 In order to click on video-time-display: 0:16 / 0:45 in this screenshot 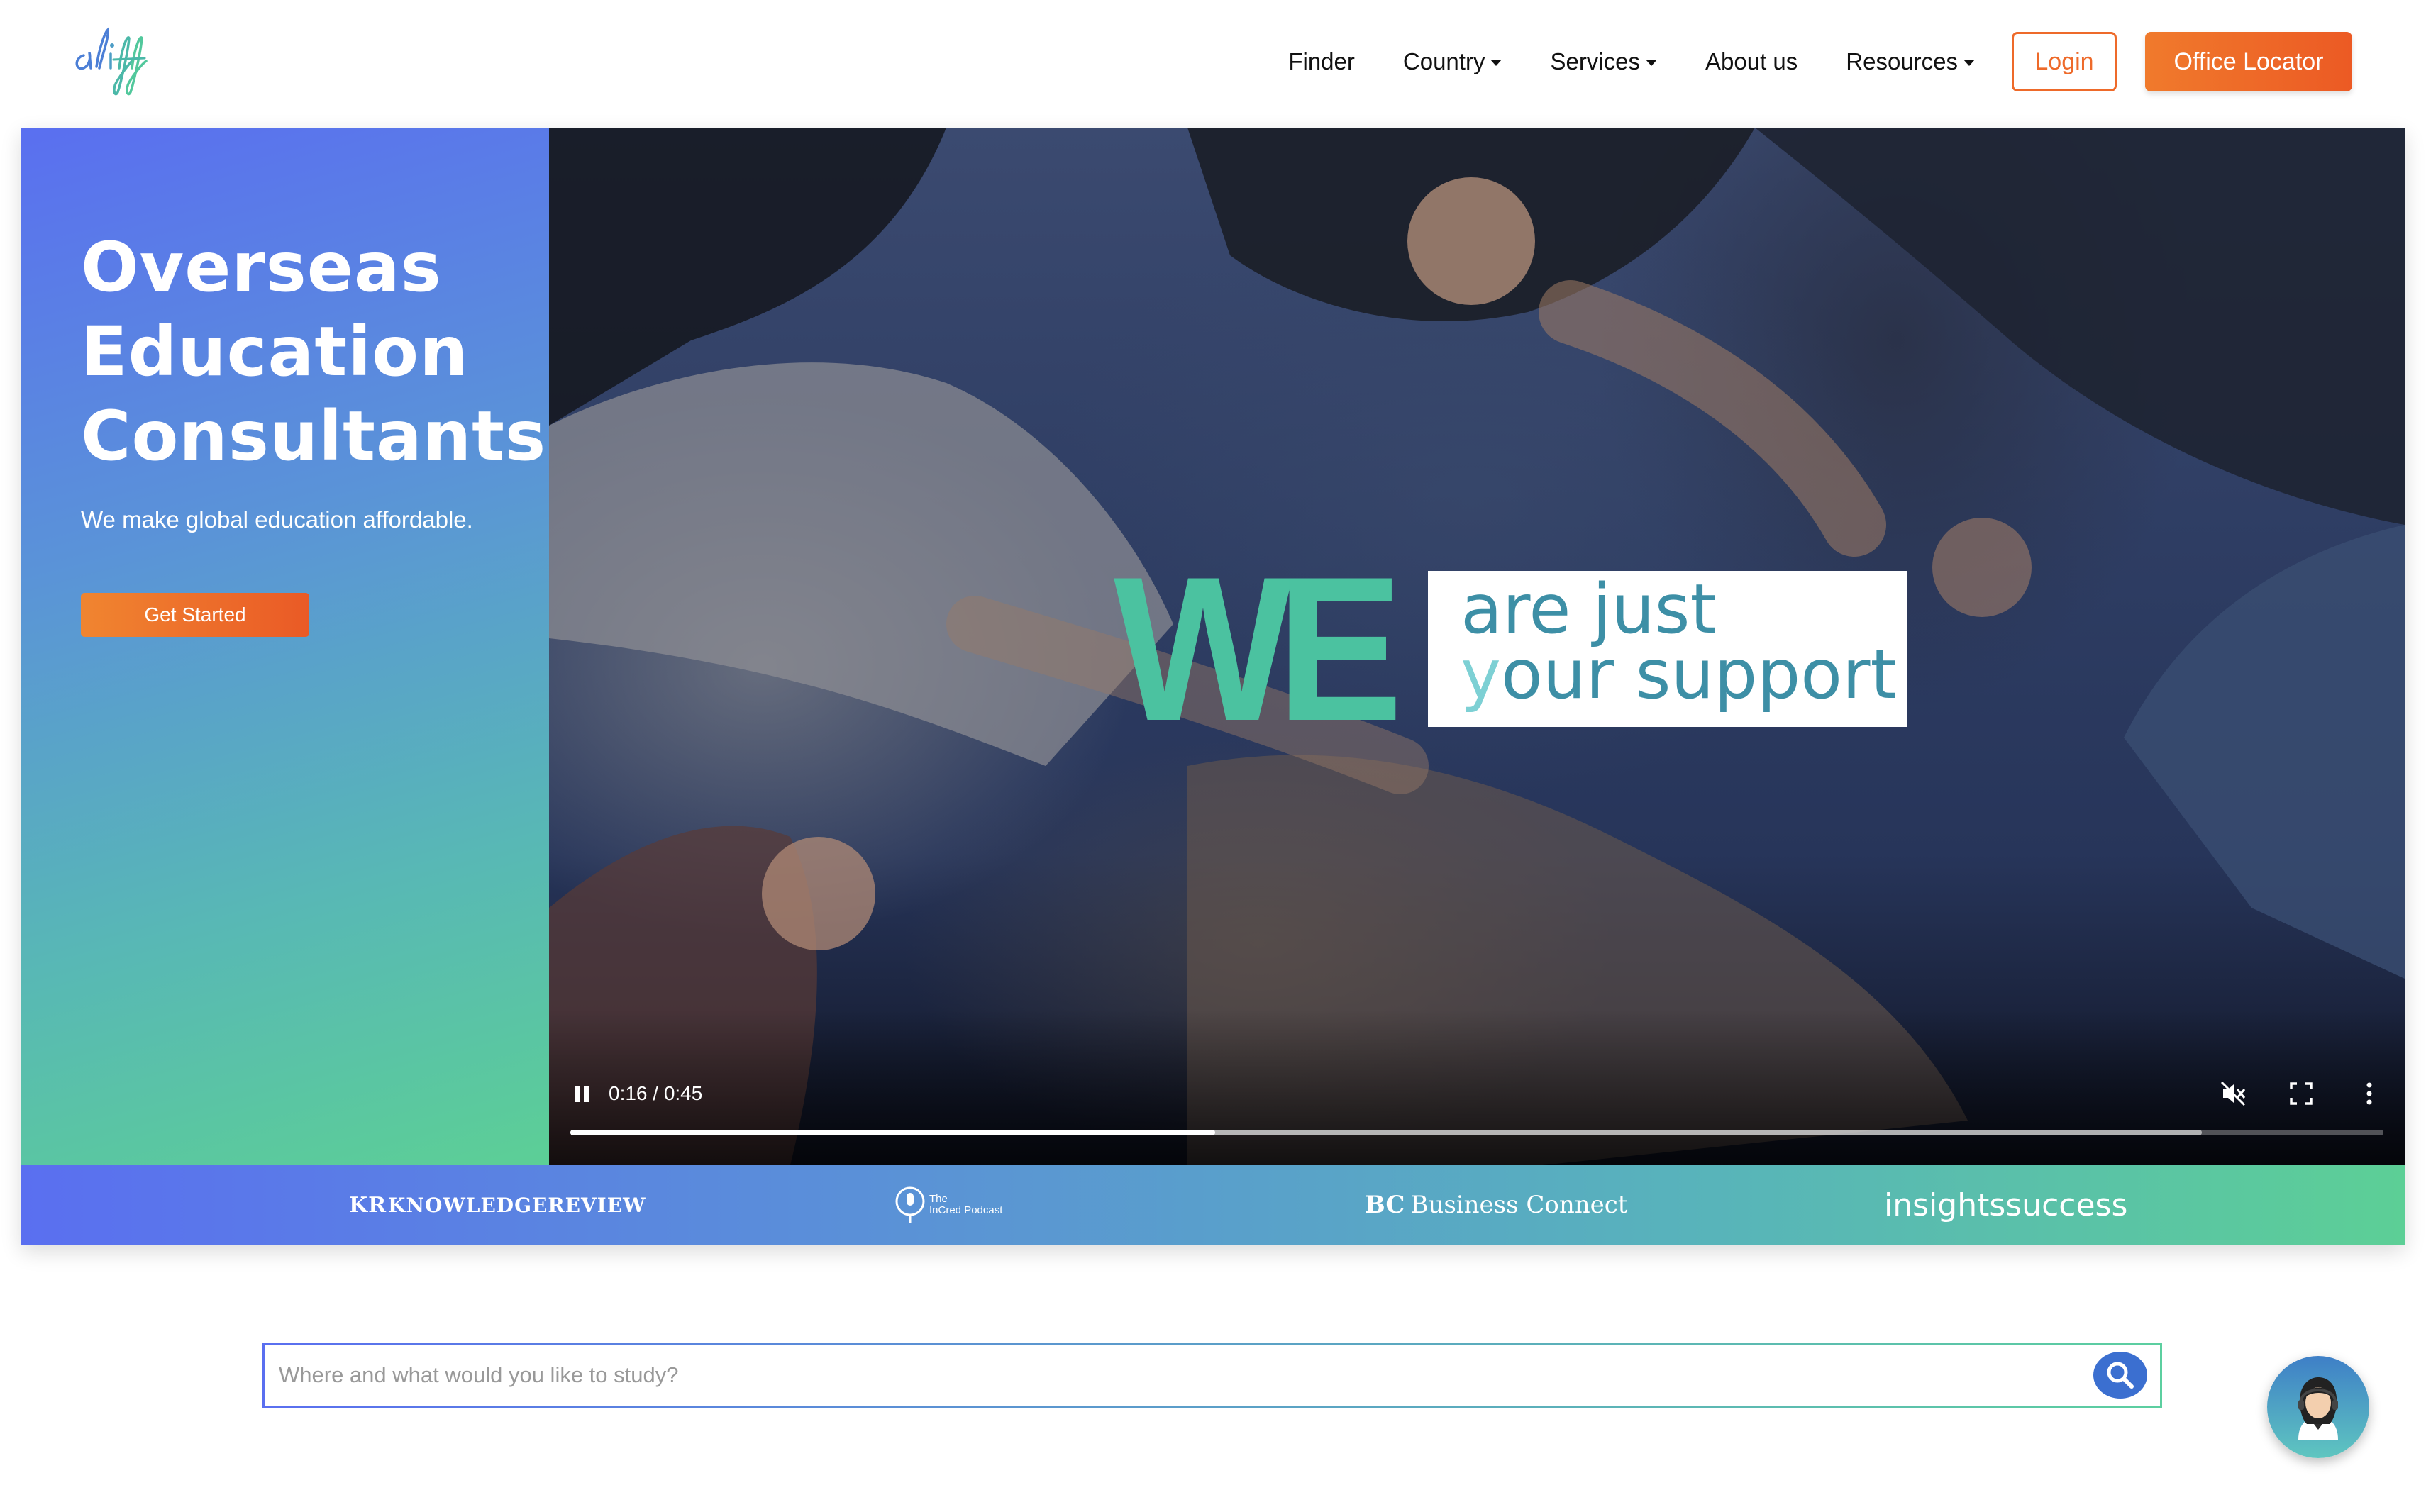, I will do `click(656, 1093)`.